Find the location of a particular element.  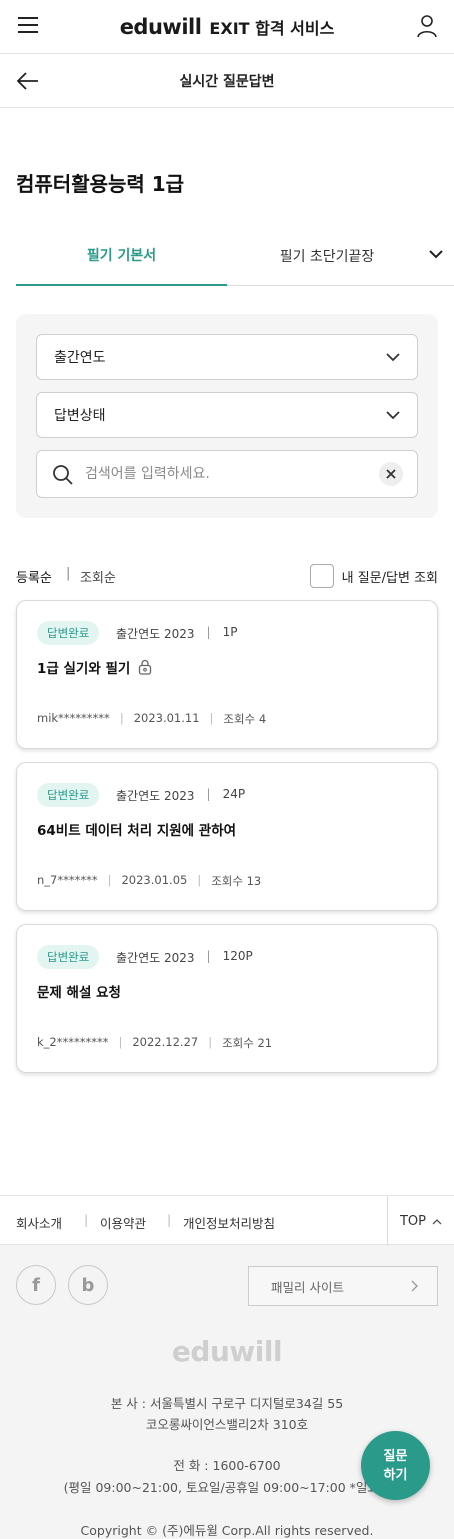

card-meta-top: 출간연도 2023 | 120P is located at coordinates (184, 957).